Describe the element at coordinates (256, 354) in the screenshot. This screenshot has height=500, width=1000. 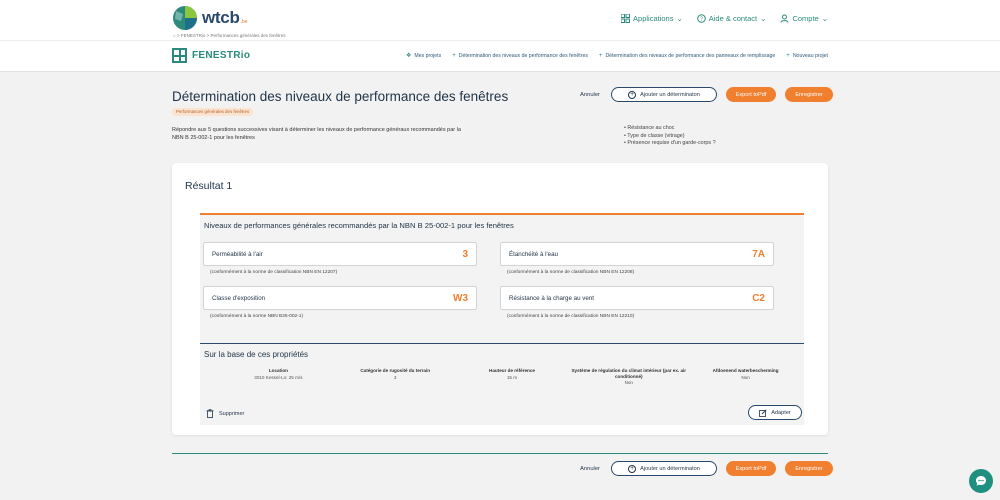
I see `properties-heading: Sur la base de ces propriétés` at that location.